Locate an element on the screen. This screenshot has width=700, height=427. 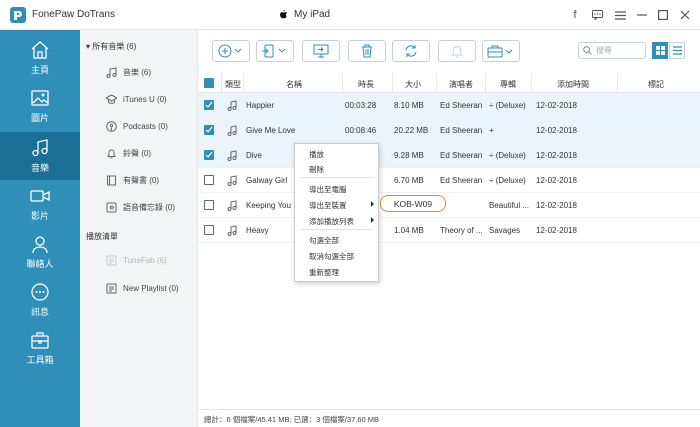
sync-icon is located at coordinates (411, 51).